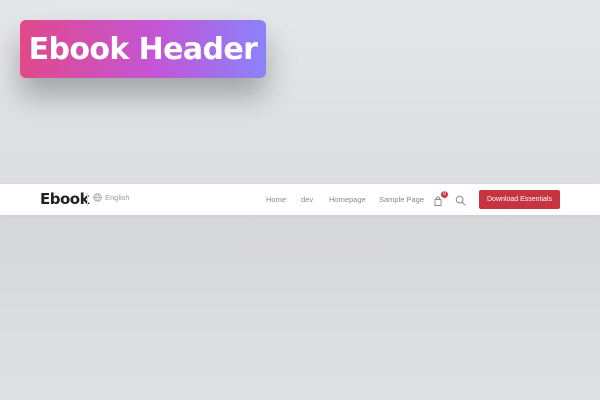 This screenshot has width=600, height=400. I want to click on title-badge: Ebook Header, so click(143, 49).